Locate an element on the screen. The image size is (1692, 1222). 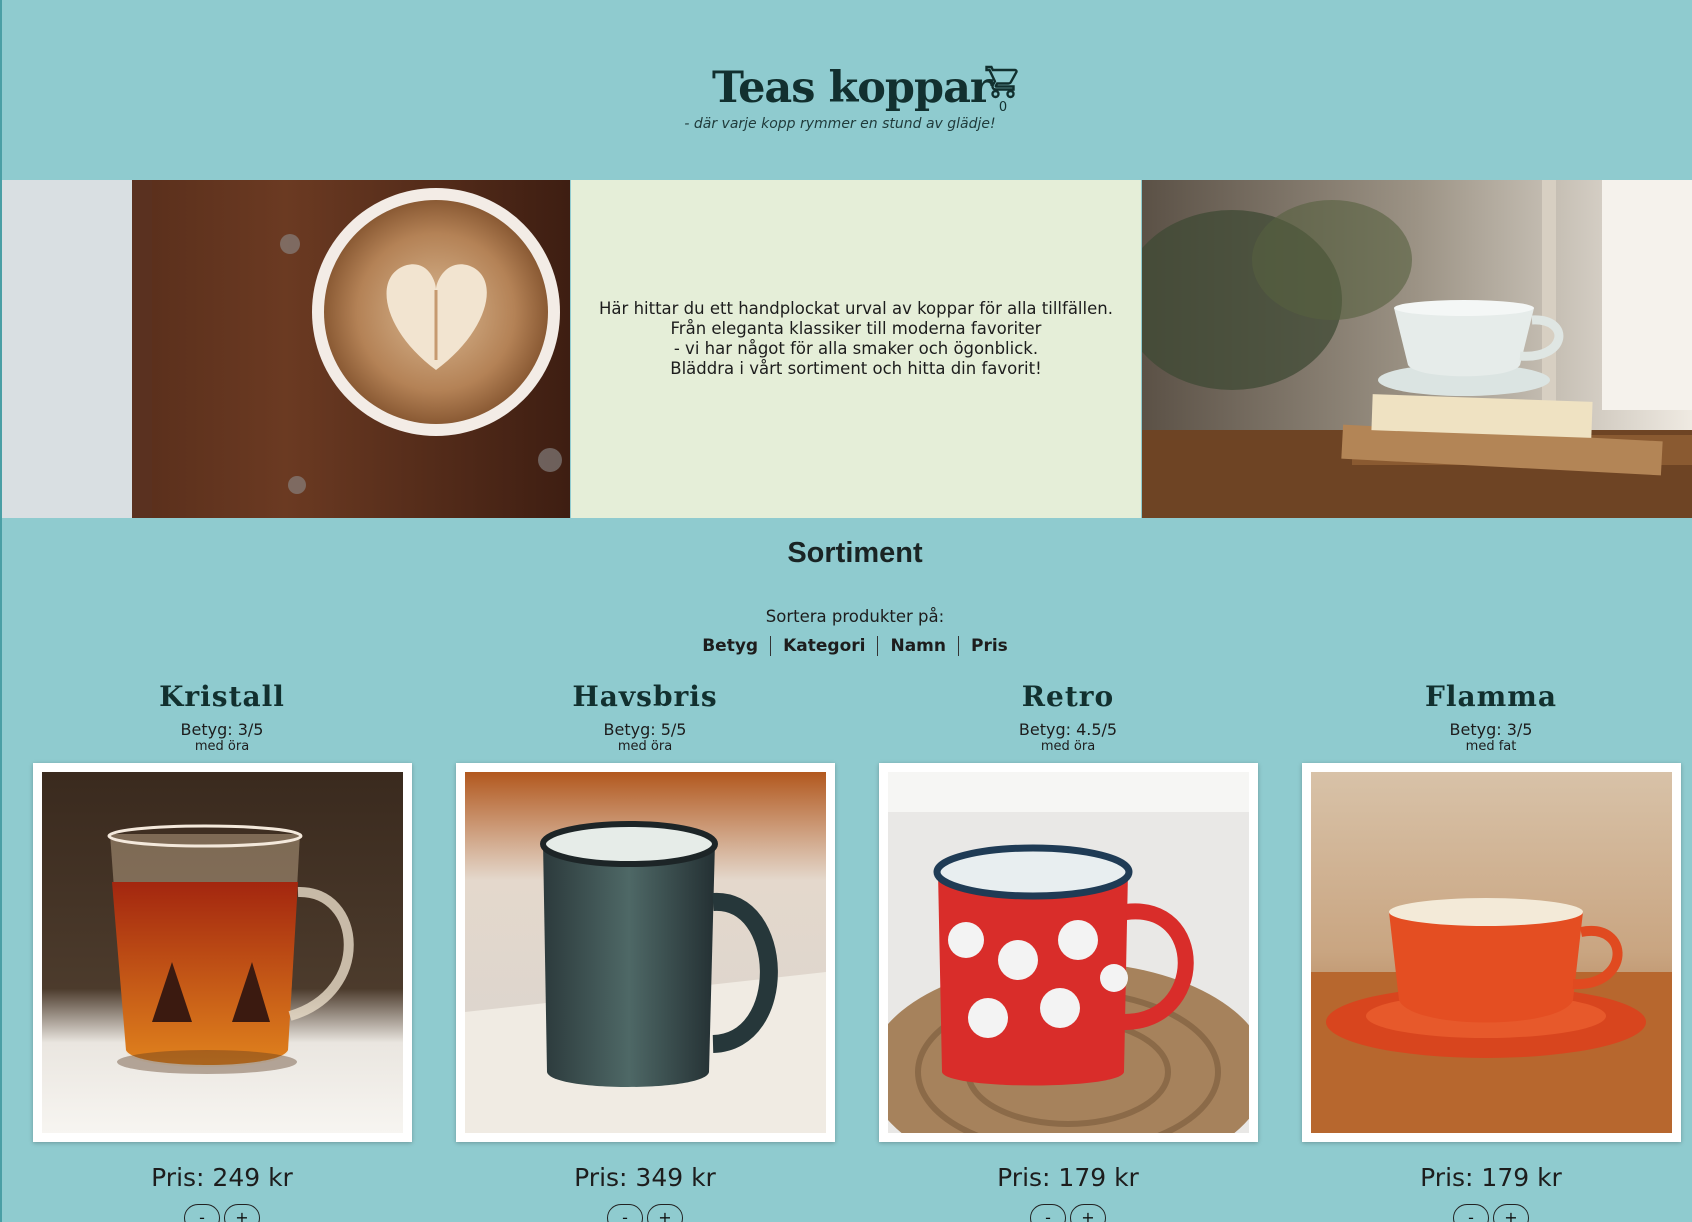
product-rating: Betyg: 5/5 is located at coordinates (645, 729).